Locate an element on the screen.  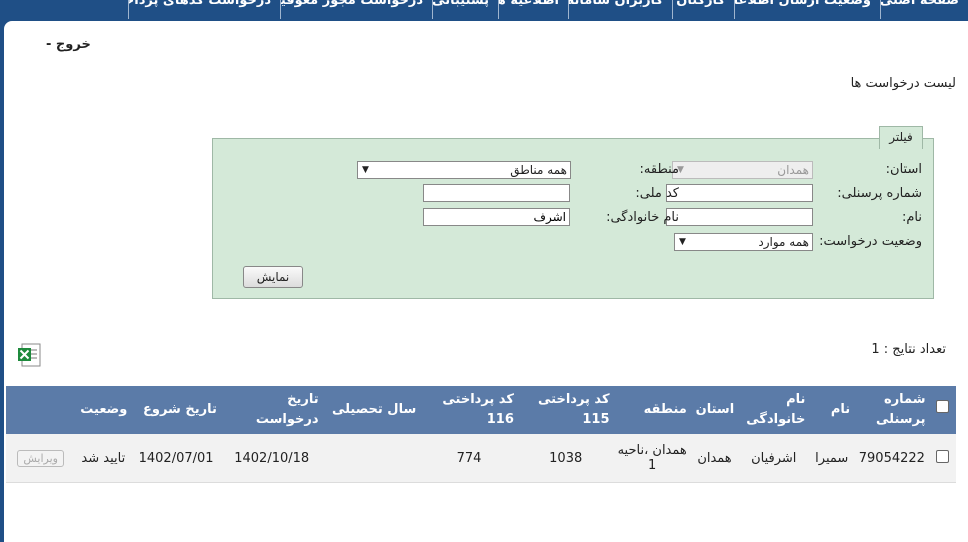
national-code-input is located at coordinates (496, 193).